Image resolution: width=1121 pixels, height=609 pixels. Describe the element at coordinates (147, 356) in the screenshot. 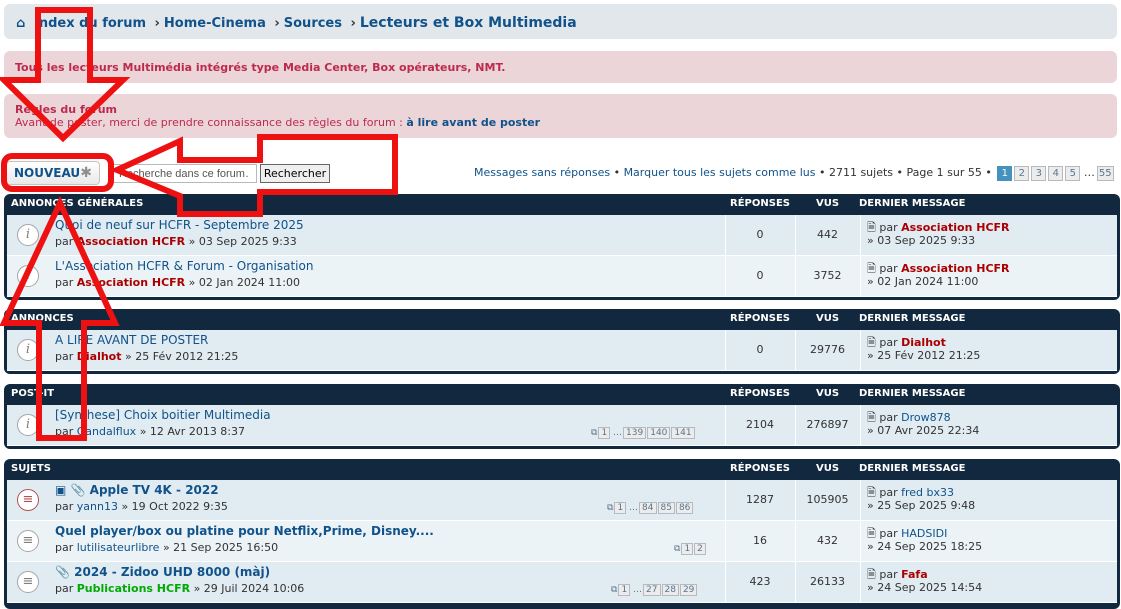

I see `topic-author-line: par Dialhot » 25 Fév 2012 21:25` at that location.